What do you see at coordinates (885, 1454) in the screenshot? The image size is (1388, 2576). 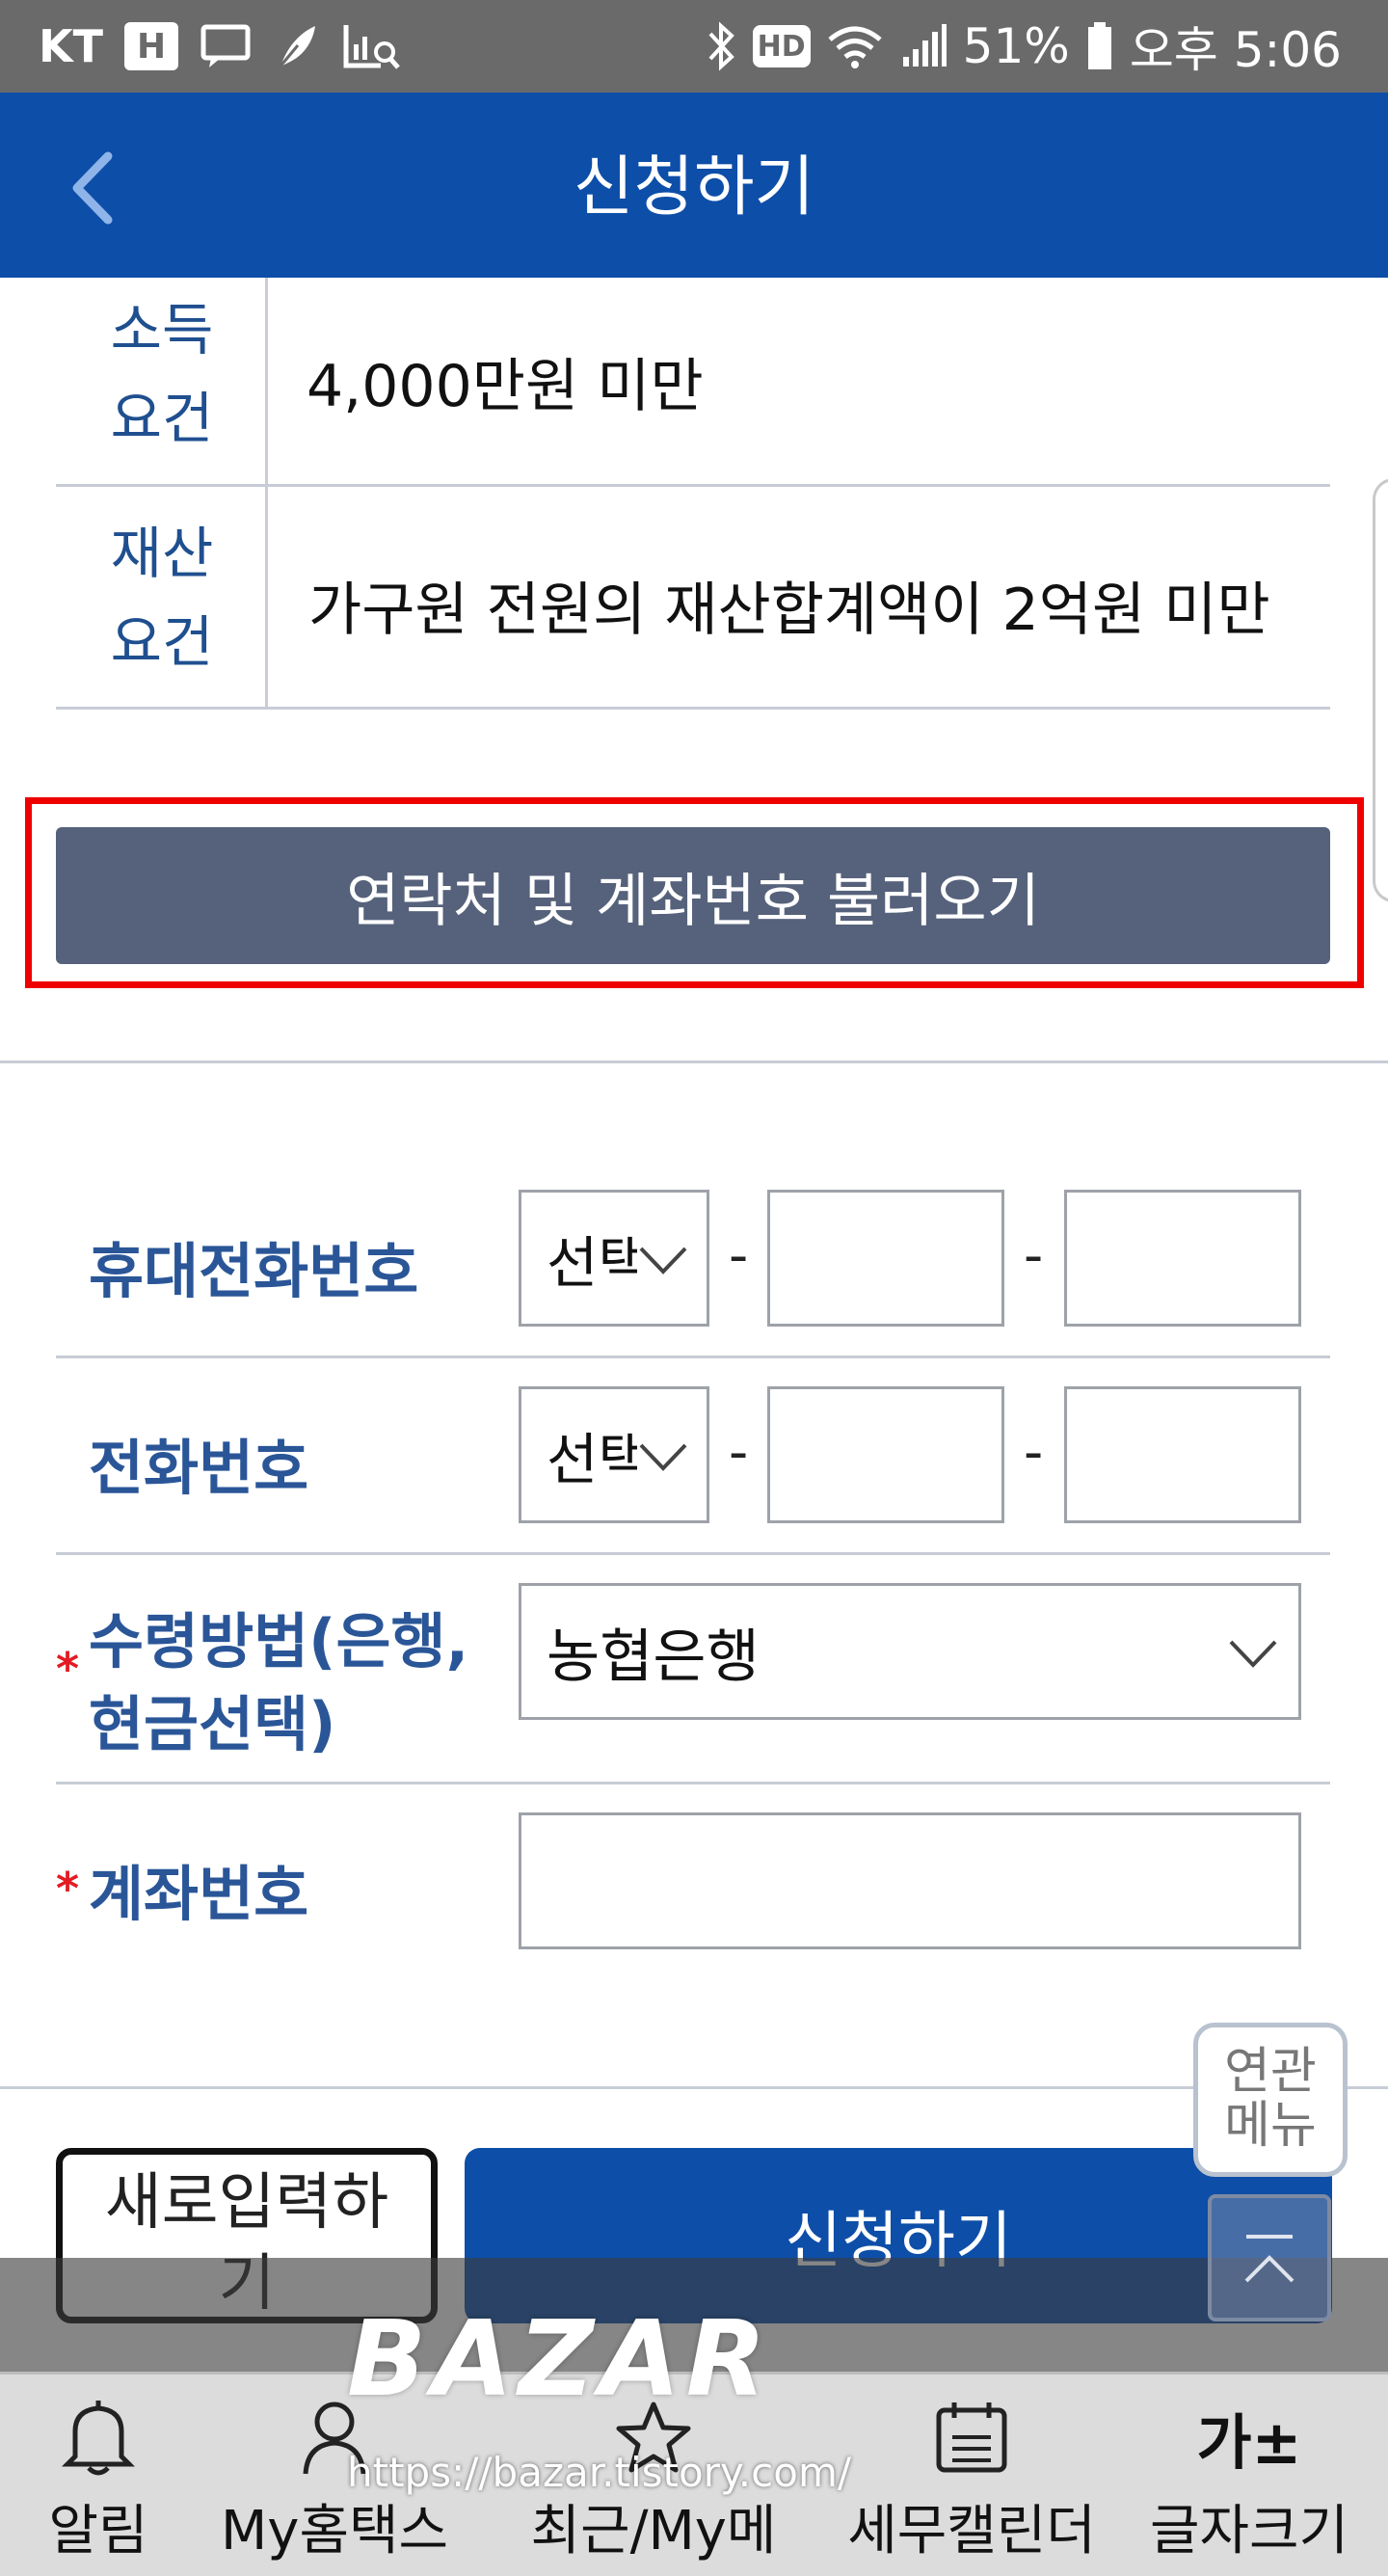 I see `phone-middle-input` at bounding box center [885, 1454].